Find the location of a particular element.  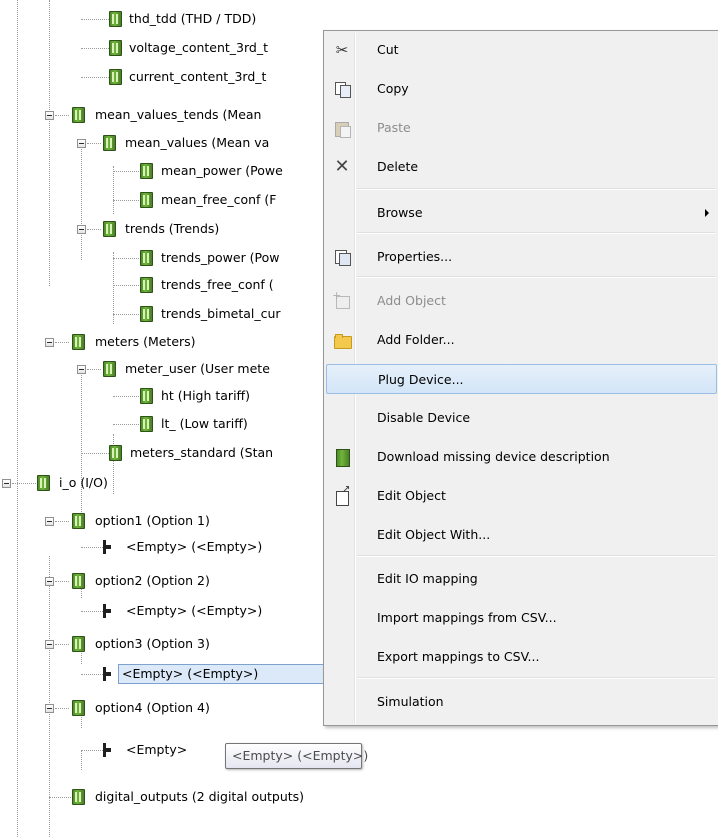

folder-icon is located at coordinates (343, 340).